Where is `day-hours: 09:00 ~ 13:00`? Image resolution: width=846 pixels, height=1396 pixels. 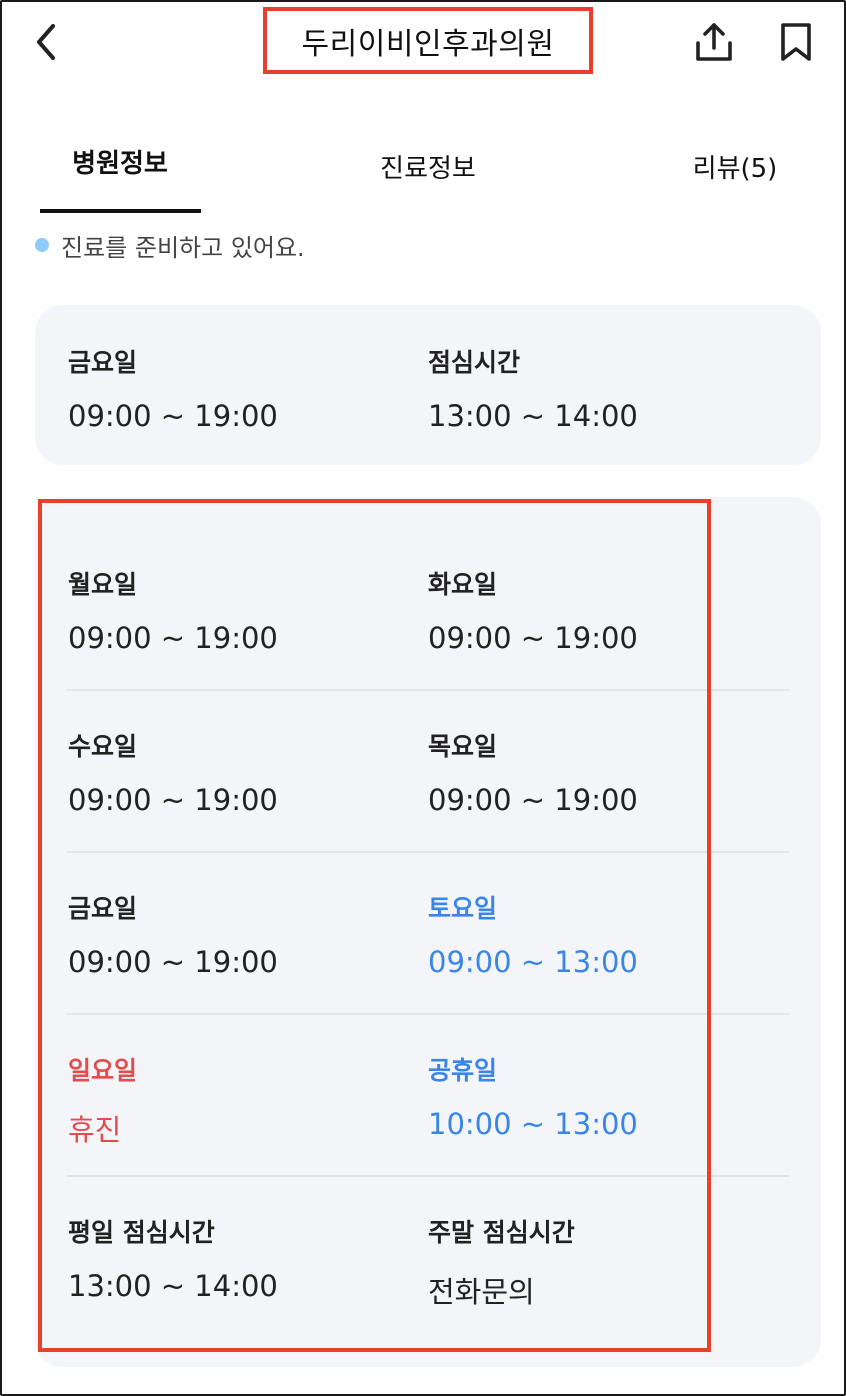 day-hours: 09:00 ~ 13:00 is located at coordinates (533, 962).